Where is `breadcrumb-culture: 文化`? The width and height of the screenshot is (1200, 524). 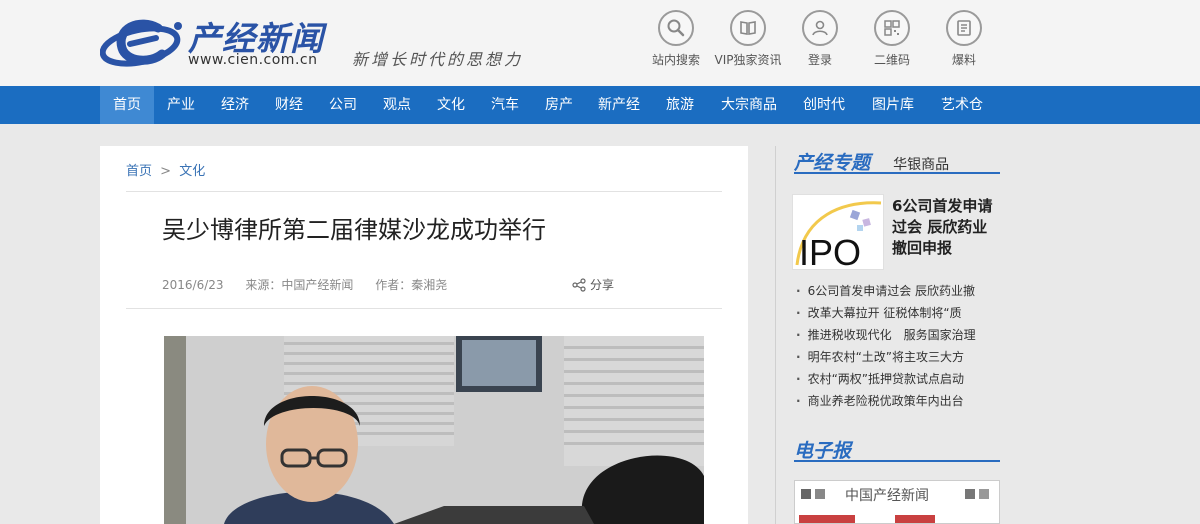 breadcrumb-culture: 文化 is located at coordinates (192, 171).